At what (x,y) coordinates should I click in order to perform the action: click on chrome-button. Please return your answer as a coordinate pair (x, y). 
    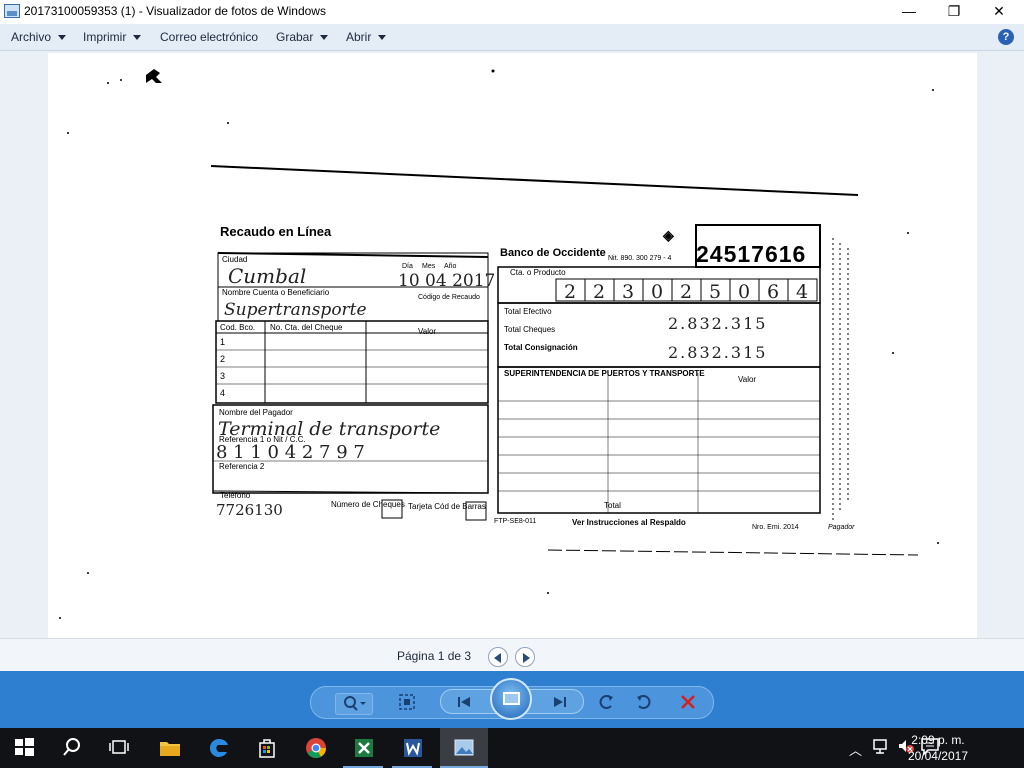
    Looking at the image, I should click on (316, 748).